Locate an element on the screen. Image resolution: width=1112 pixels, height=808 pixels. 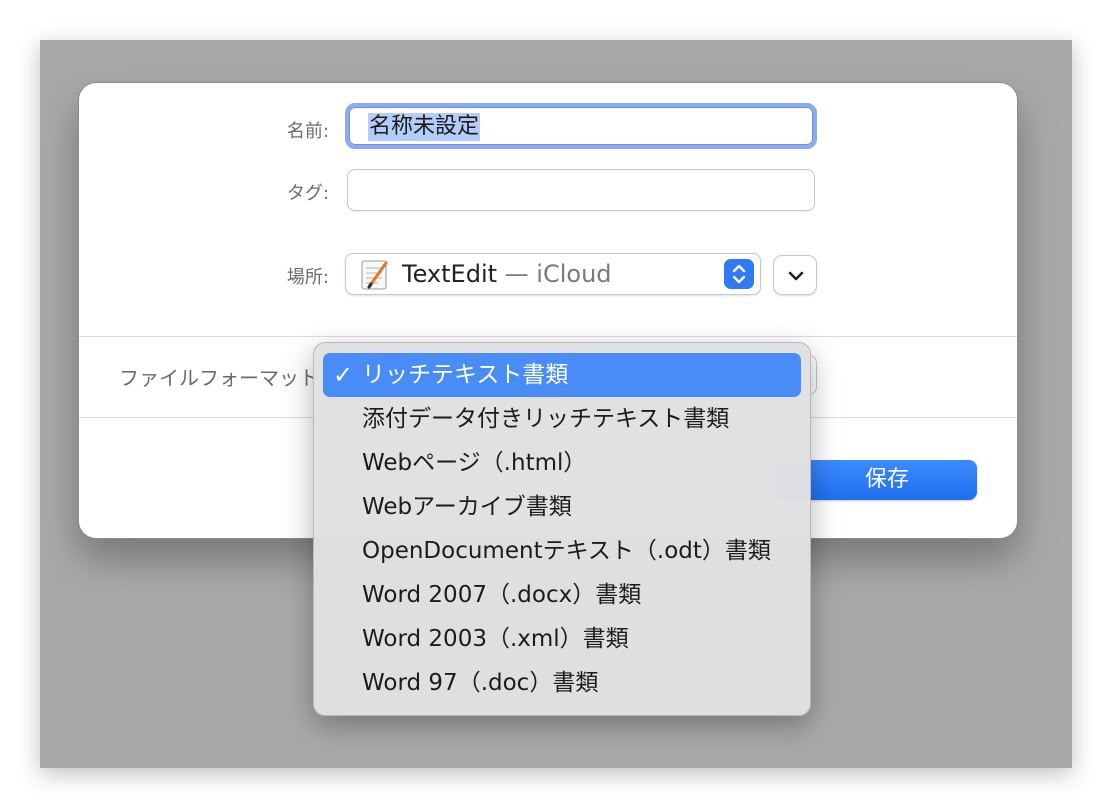
save-button-label: 保存 is located at coordinates (887, 479).